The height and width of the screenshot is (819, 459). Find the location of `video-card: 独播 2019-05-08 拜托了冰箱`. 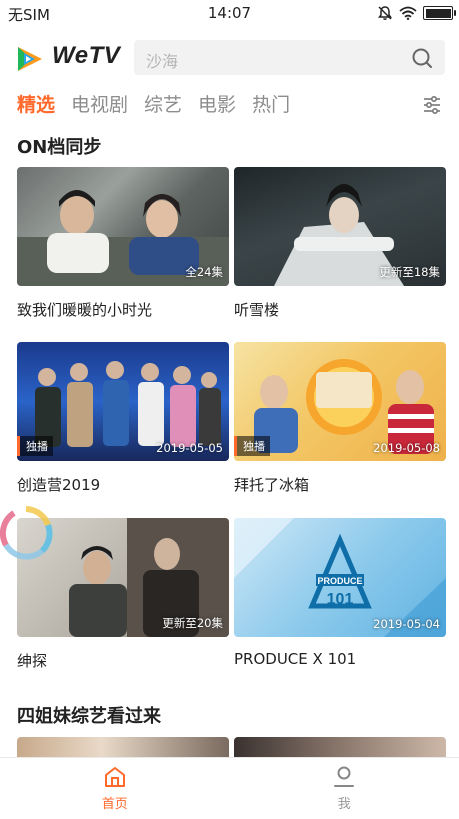

video-card: 独播 2019-05-08 拜托了冰箱 is located at coordinates (340, 418).